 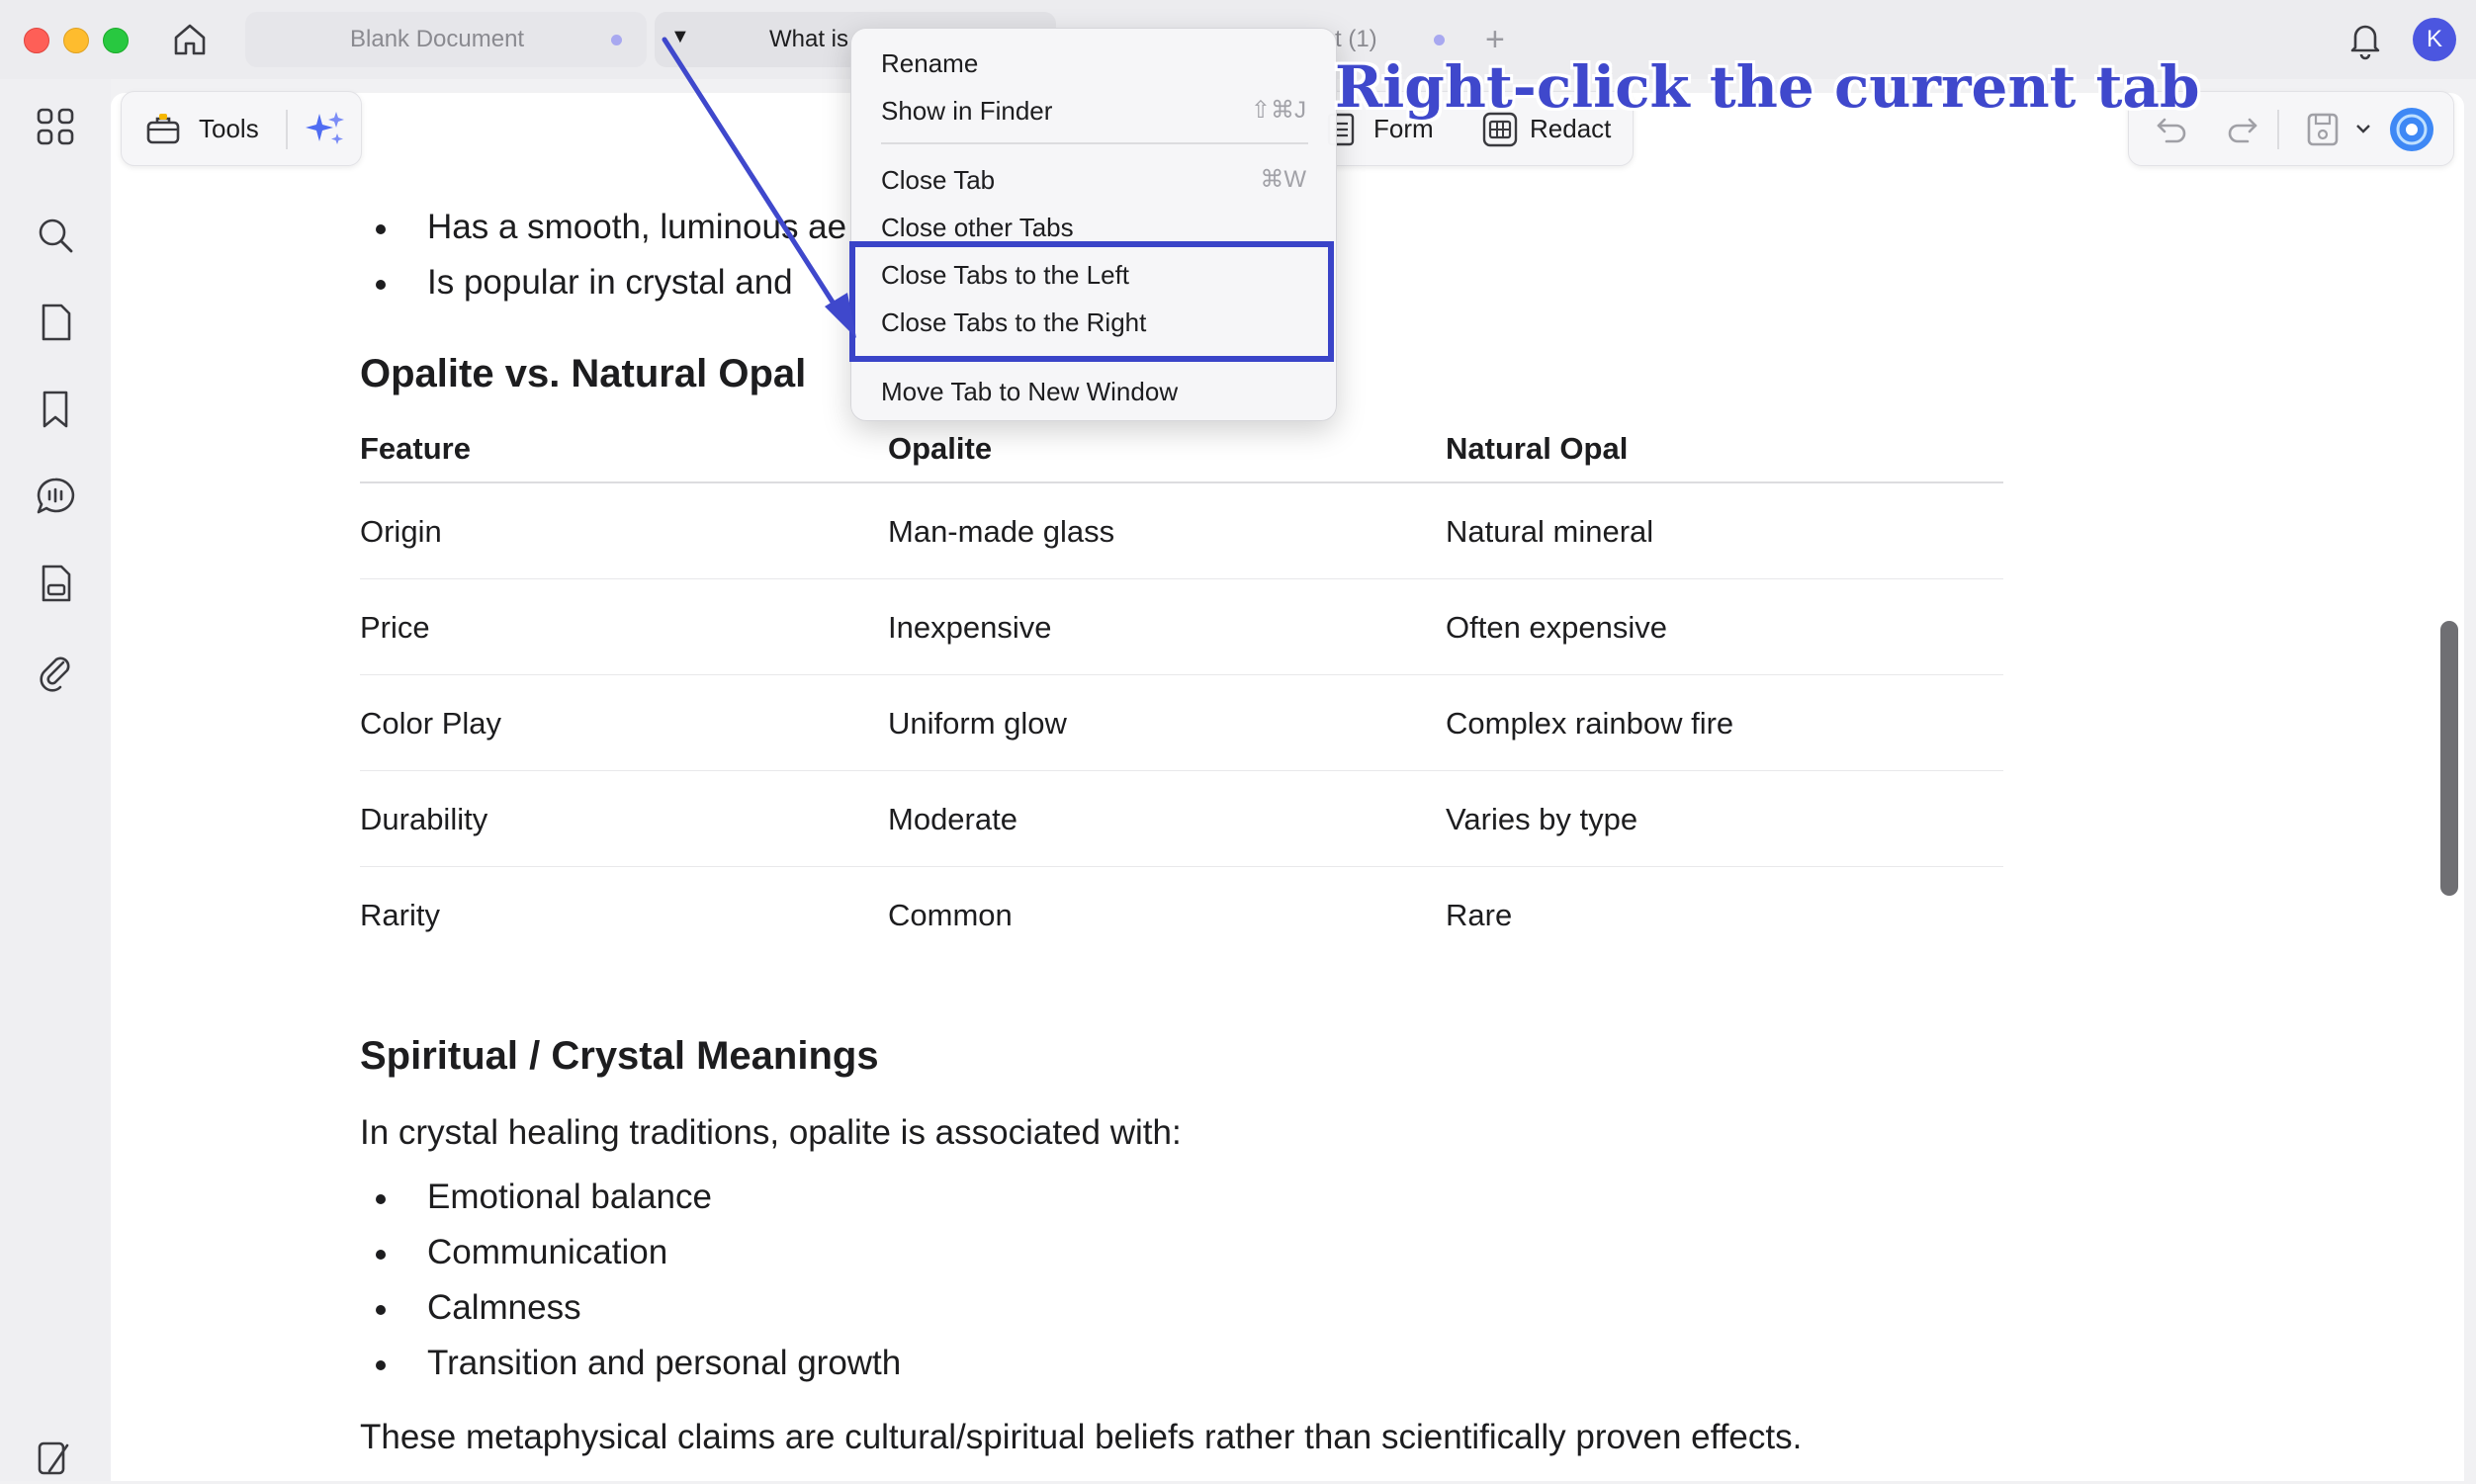 I want to click on tab-menu-chevron-icon: ▼, so click(x=680, y=37).